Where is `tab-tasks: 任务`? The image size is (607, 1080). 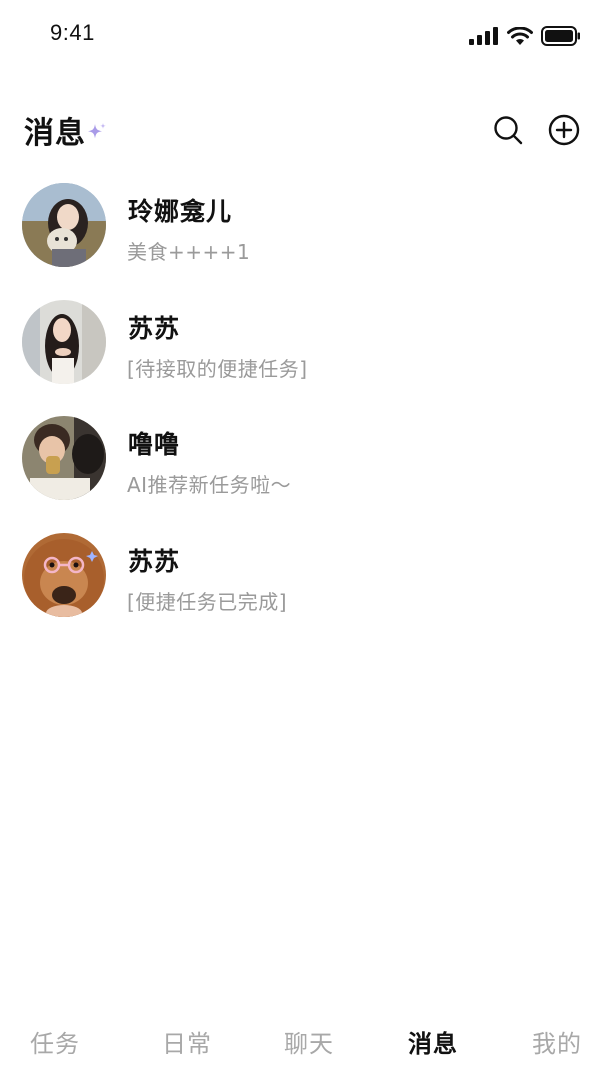
tab-tasks: 任务 is located at coordinates (55, 1041).